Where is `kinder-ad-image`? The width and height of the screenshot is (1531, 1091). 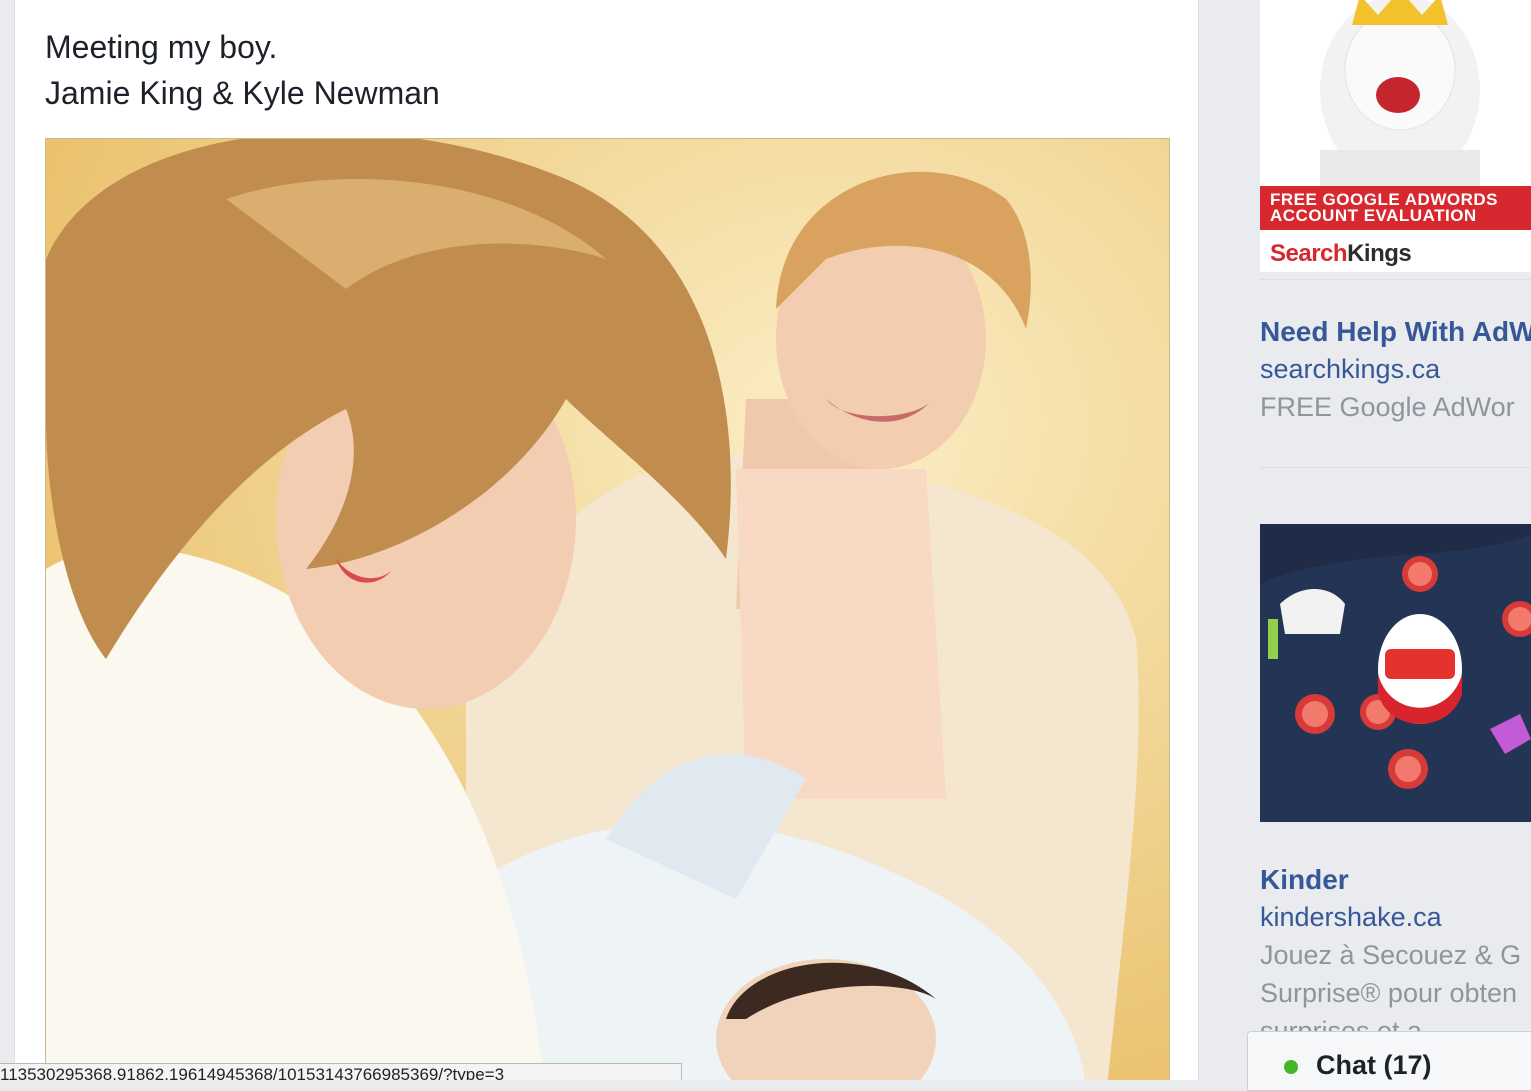 kinder-ad-image is located at coordinates (1395, 673).